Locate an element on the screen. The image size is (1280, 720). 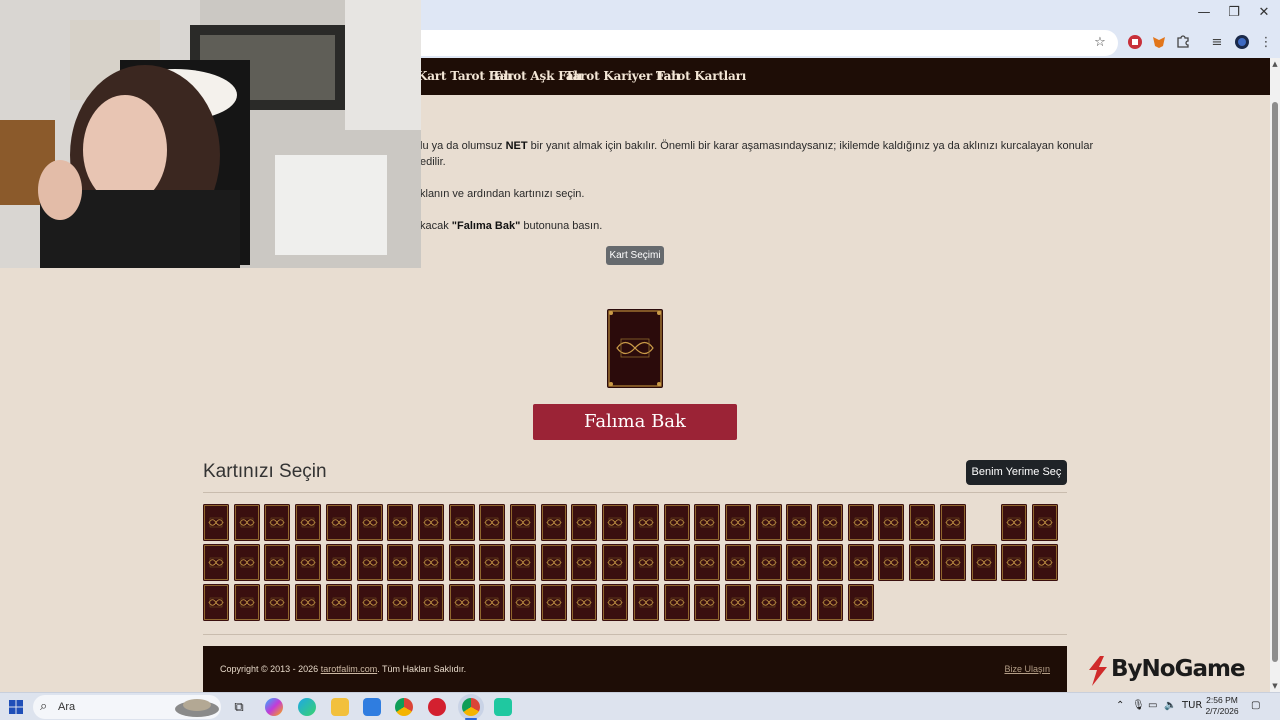
copilot-icon is located at coordinates (274, 707).